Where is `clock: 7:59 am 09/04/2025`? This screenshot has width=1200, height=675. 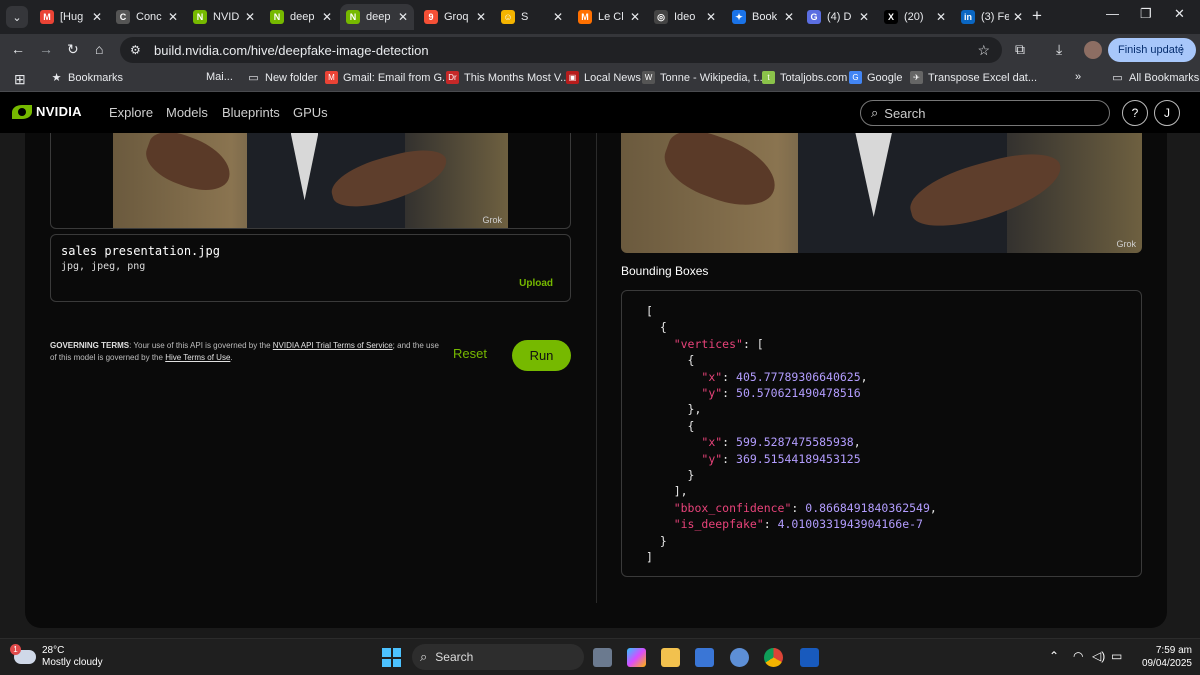
clock: 7:59 am 09/04/2025 is located at coordinates (1162, 657).